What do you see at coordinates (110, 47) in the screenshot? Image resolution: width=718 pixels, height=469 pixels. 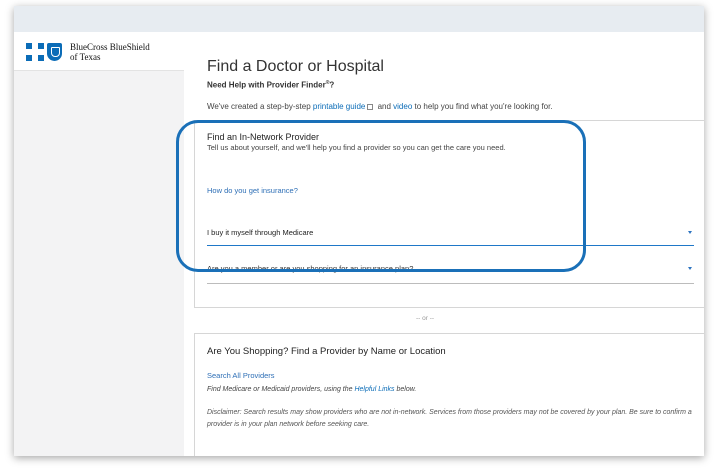 I see `logo-line-1: BlueCross BlueShield` at bounding box center [110, 47].